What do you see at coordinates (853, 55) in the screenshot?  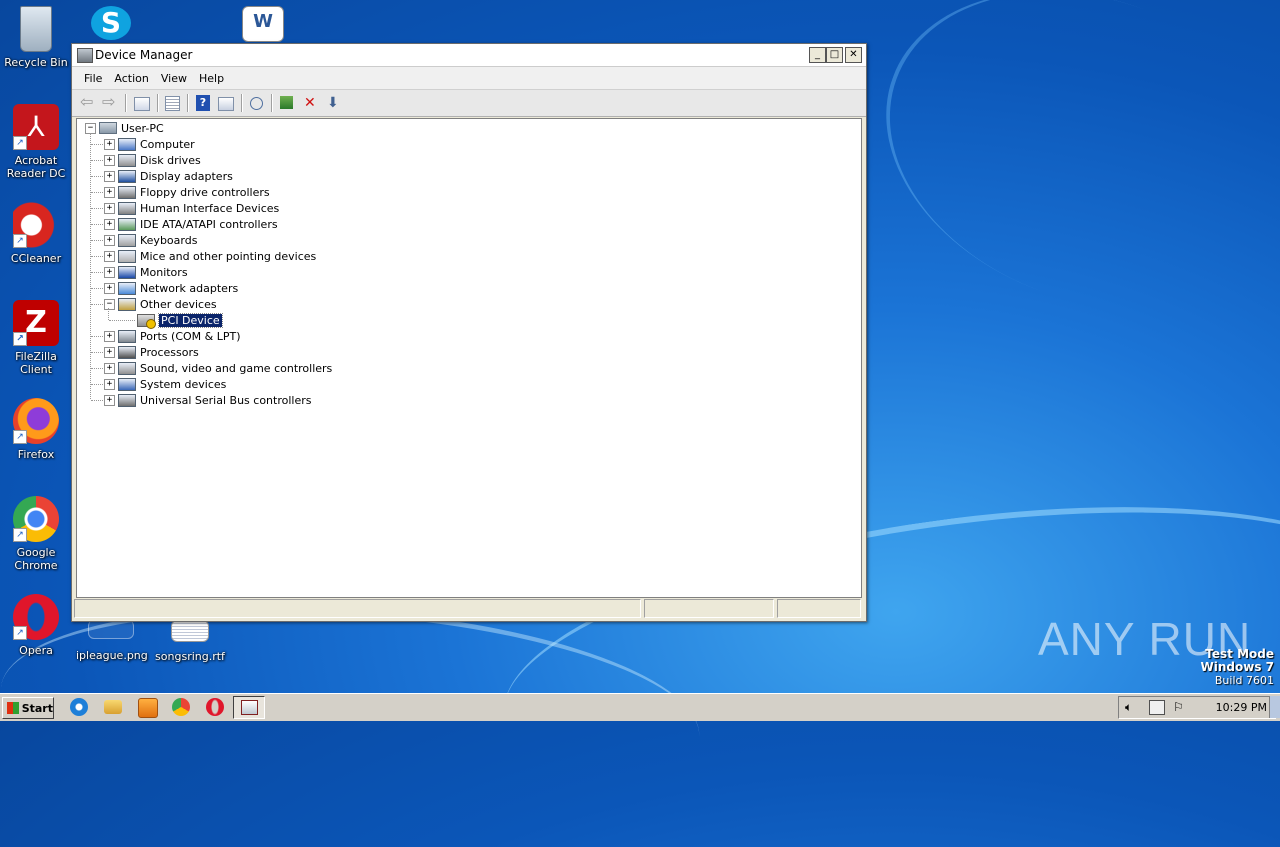 I see `close-button: ✕` at bounding box center [853, 55].